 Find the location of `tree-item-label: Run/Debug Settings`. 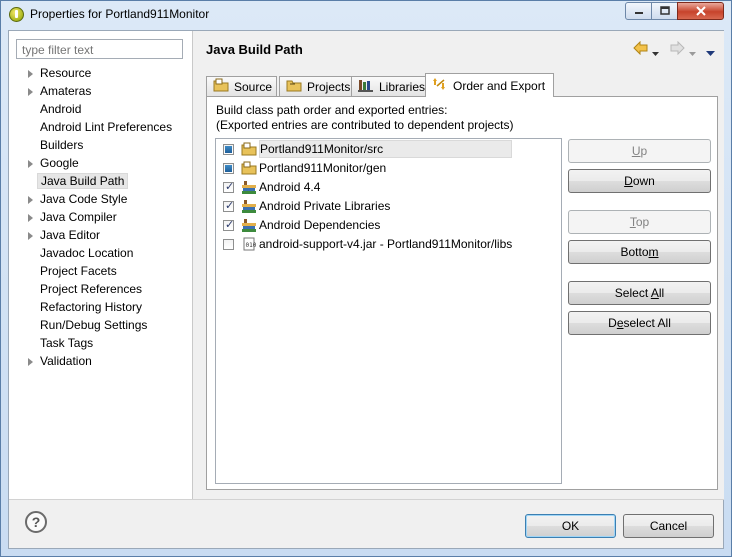

tree-item-label: Run/Debug Settings is located at coordinates (94, 325).